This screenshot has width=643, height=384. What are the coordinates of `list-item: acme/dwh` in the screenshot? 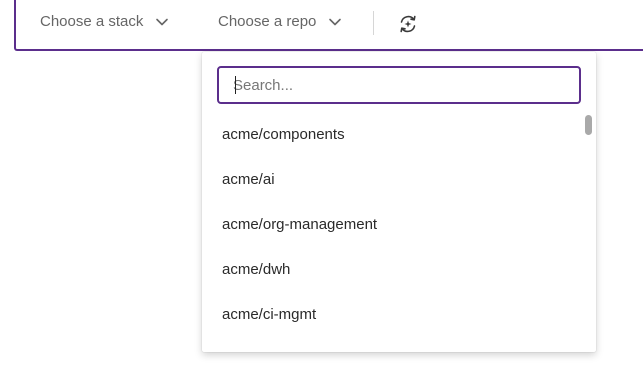 It's located at (392, 269).